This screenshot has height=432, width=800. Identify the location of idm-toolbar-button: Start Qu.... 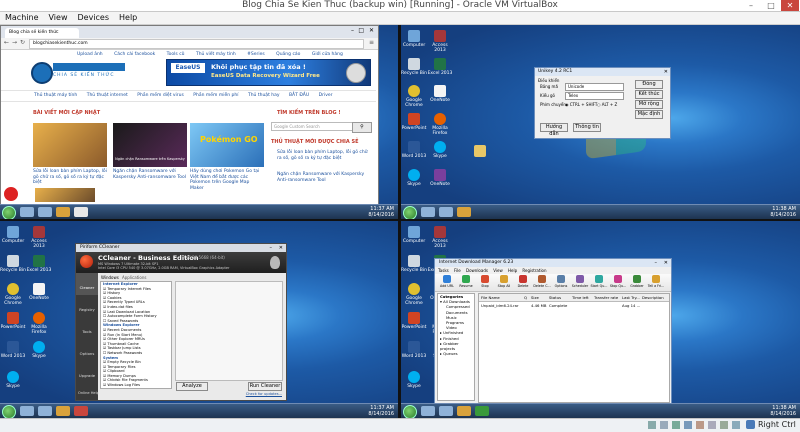
(599, 282).